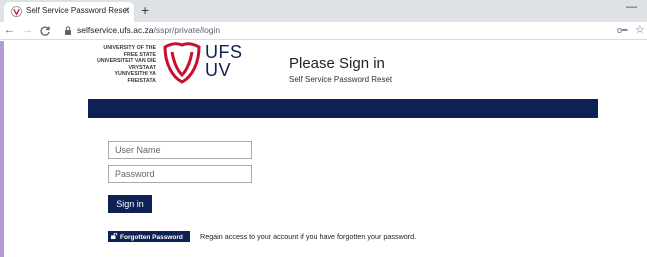  I want to click on university-line: UNIVERSITY OF THE, so click(129, 48).